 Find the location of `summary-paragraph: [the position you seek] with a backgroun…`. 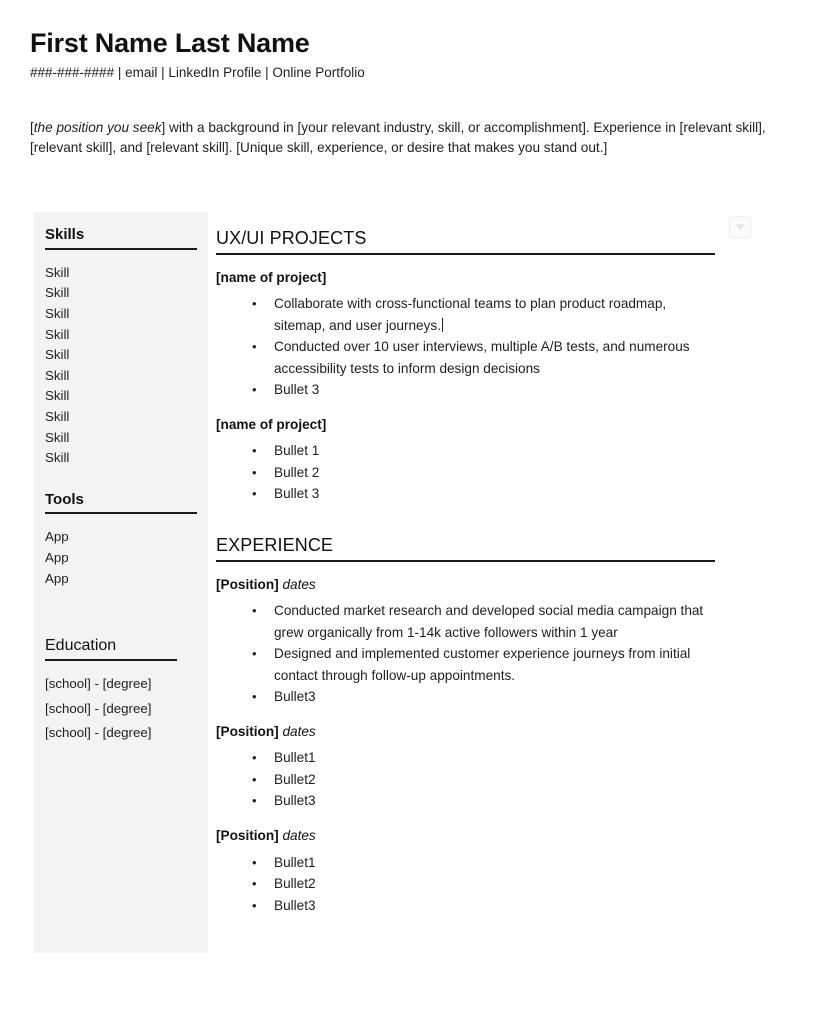

summary-paragraph: [the position you seek] with a backgroun… is located at coordinates (419, 138).